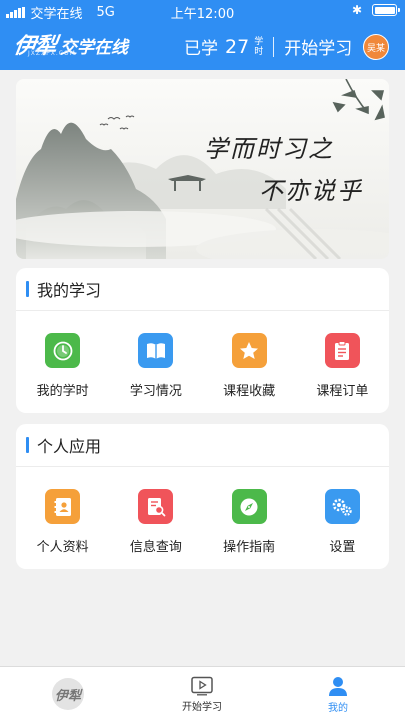 This screenshot has height=720, width=405. Describe the element at coordinates (259, 41) in the screenshot. I see `learned-unit-top: 学` at that location.